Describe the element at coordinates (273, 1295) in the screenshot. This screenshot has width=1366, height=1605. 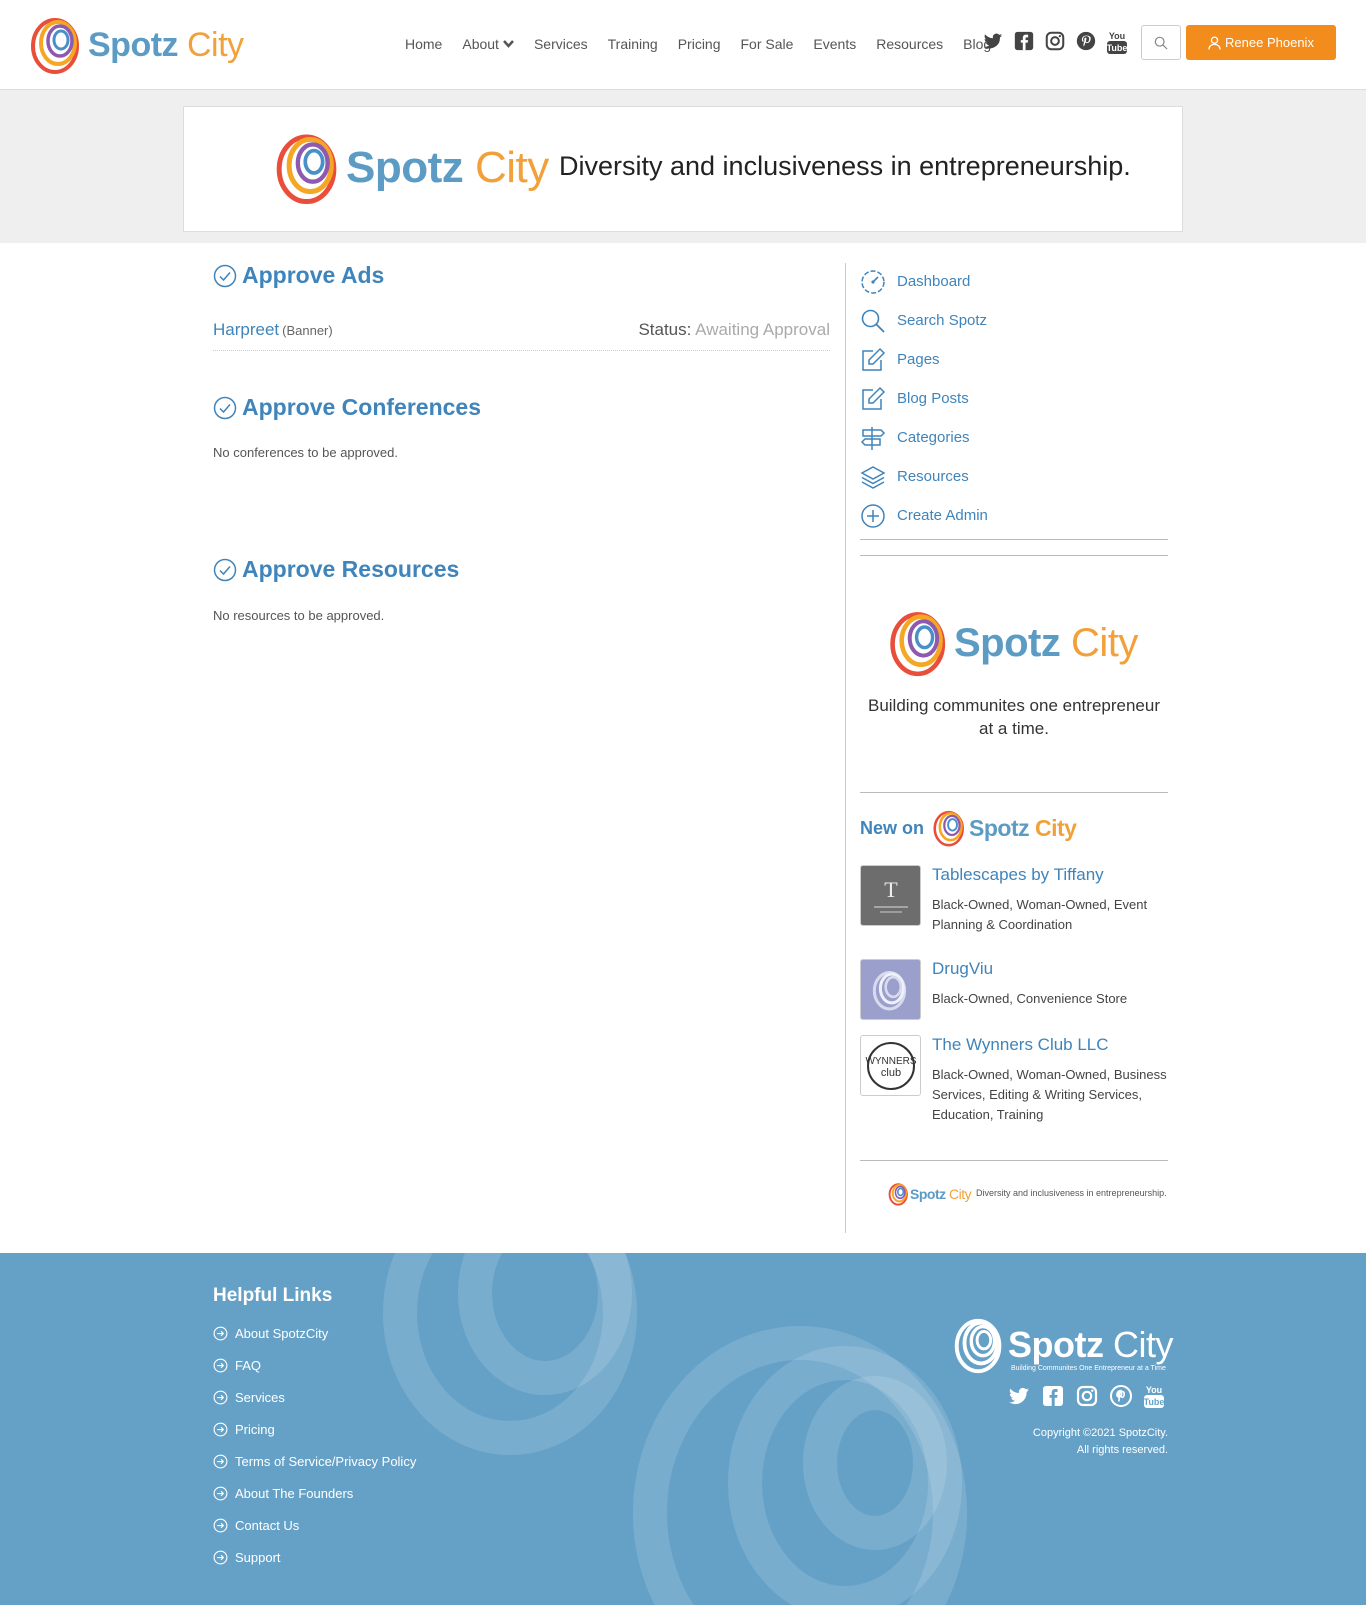
I see `footer-heading: Helpful Links` at that location.